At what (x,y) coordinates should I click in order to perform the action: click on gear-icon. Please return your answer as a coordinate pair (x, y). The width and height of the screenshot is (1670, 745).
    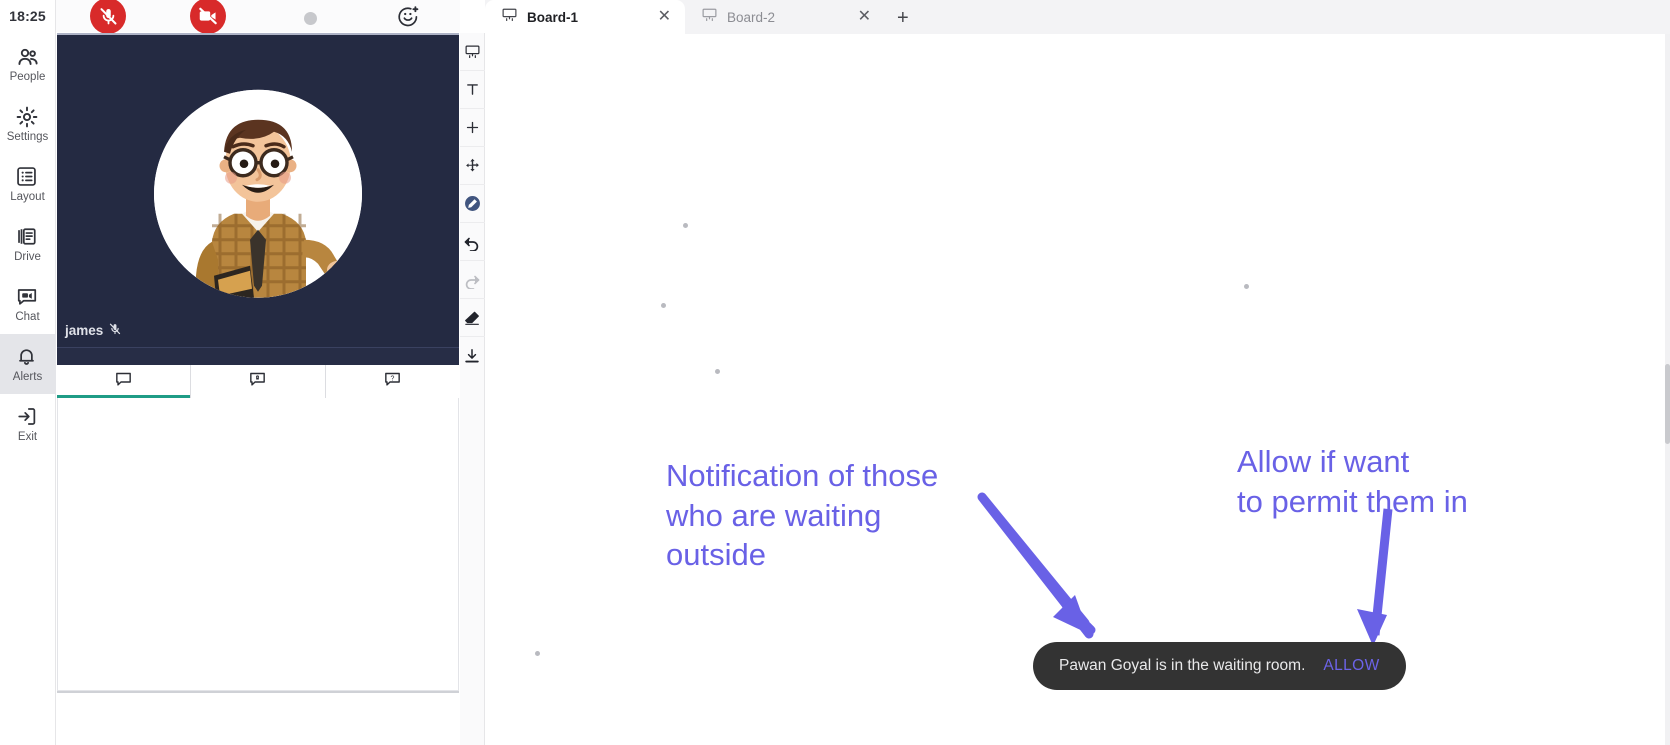
    Looking at the image, I should click on (28, 117).